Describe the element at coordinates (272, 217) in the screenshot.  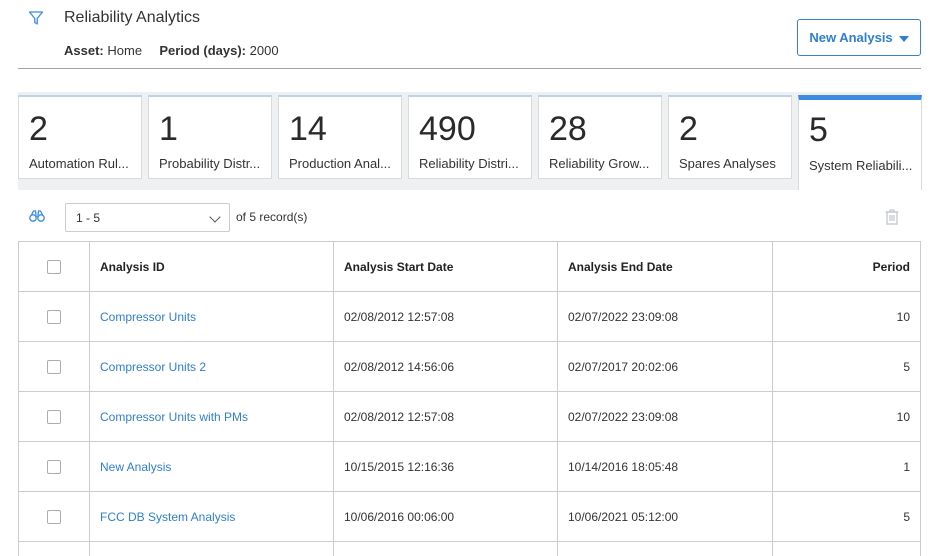
I see `record-count: of 5 record(s)` at that location.